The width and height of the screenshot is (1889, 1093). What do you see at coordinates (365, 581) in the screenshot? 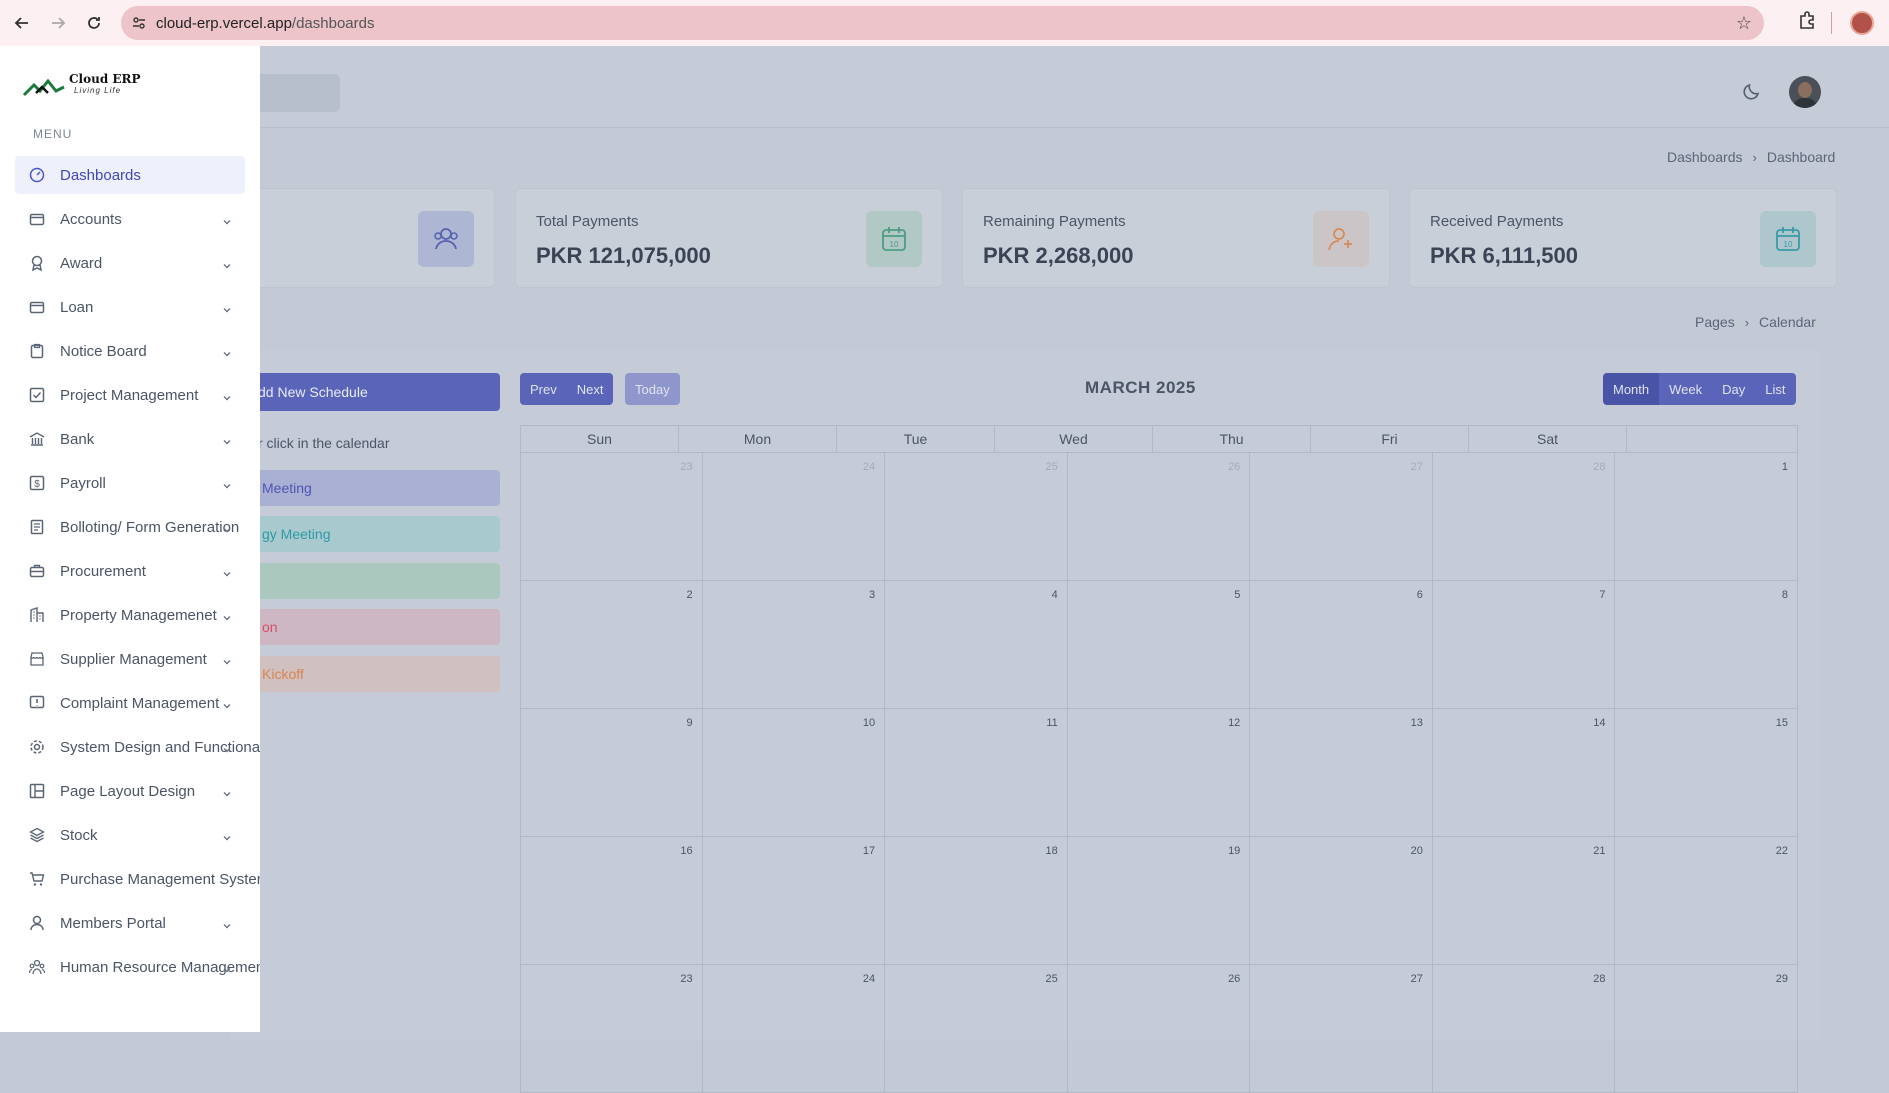
I see `draggable-event` at bounding box center [365, 581].